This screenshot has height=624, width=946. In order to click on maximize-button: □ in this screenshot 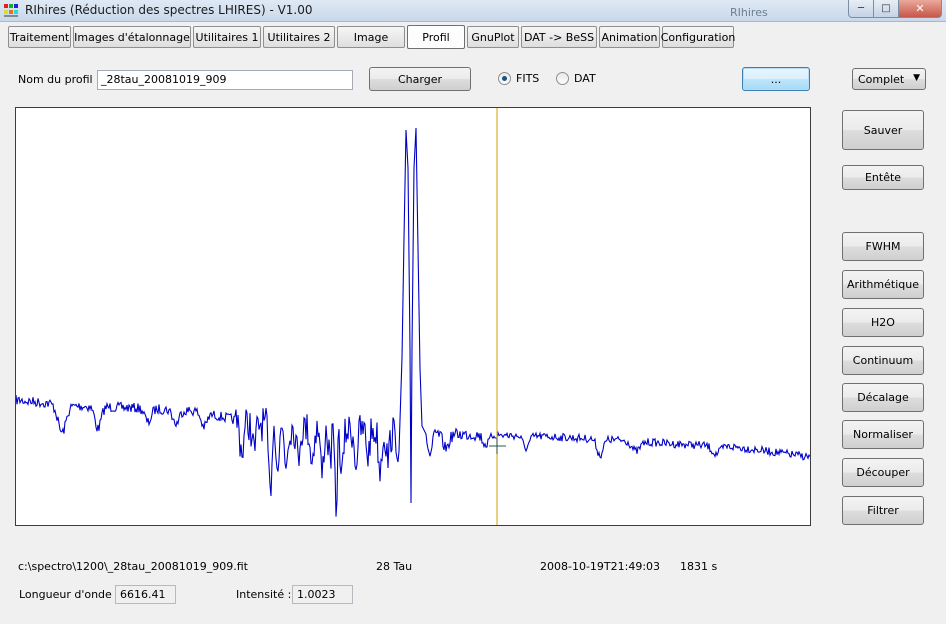, I will do `click(886, 9)`.